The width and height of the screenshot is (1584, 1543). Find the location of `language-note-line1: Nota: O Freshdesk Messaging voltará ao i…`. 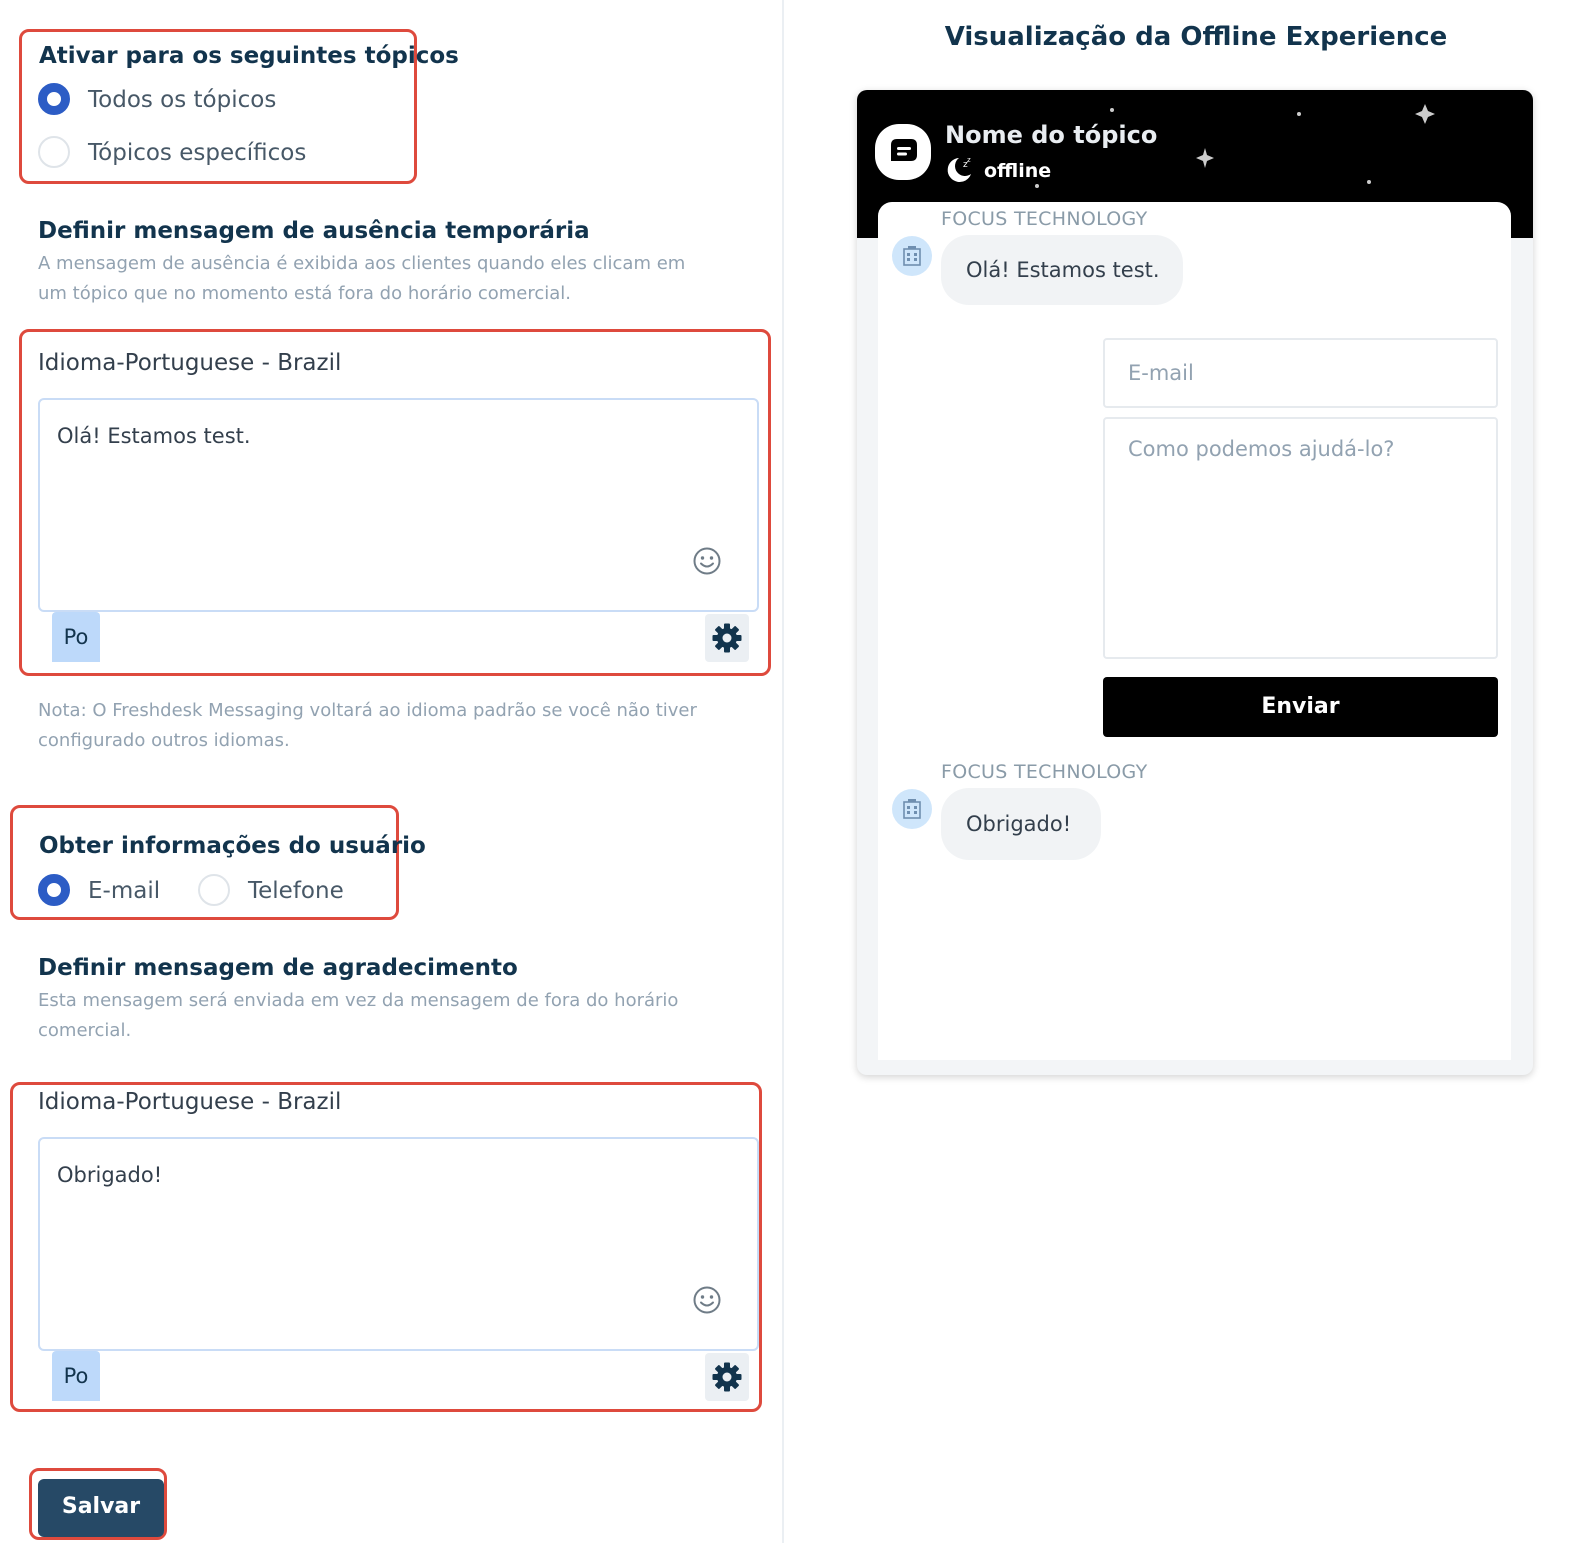

language-note-line1: Nota: O Freshdesk Messaging voltará ao i… is located at coordinates (367, 710).